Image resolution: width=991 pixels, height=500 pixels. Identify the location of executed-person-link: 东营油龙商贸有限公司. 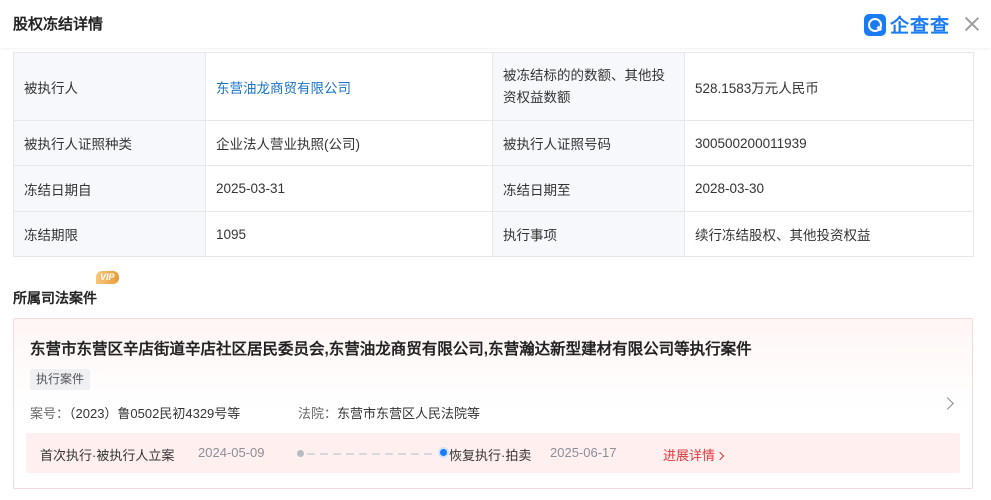
(349, 86).